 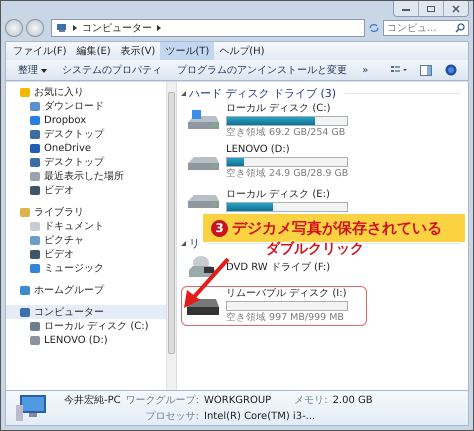 I want to click on folder-icon, so click(x=25, y=290).